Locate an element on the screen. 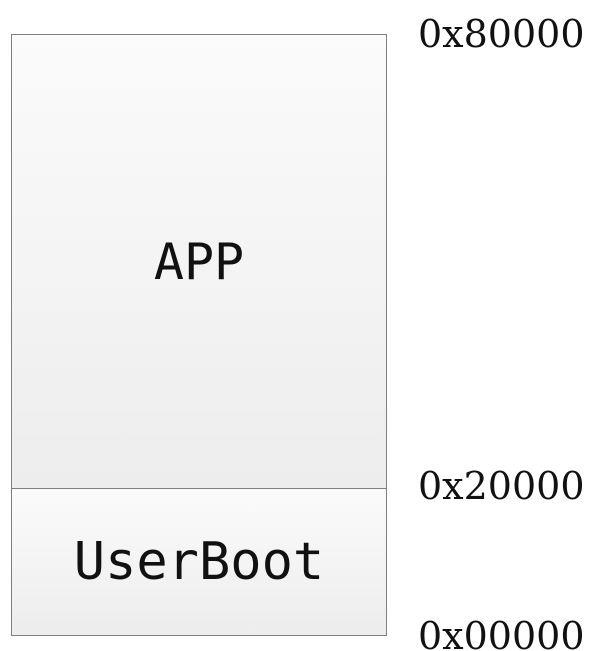 This screenshot has width=589, height=651. region-app-label: APP is located at coordinates (199, 261).